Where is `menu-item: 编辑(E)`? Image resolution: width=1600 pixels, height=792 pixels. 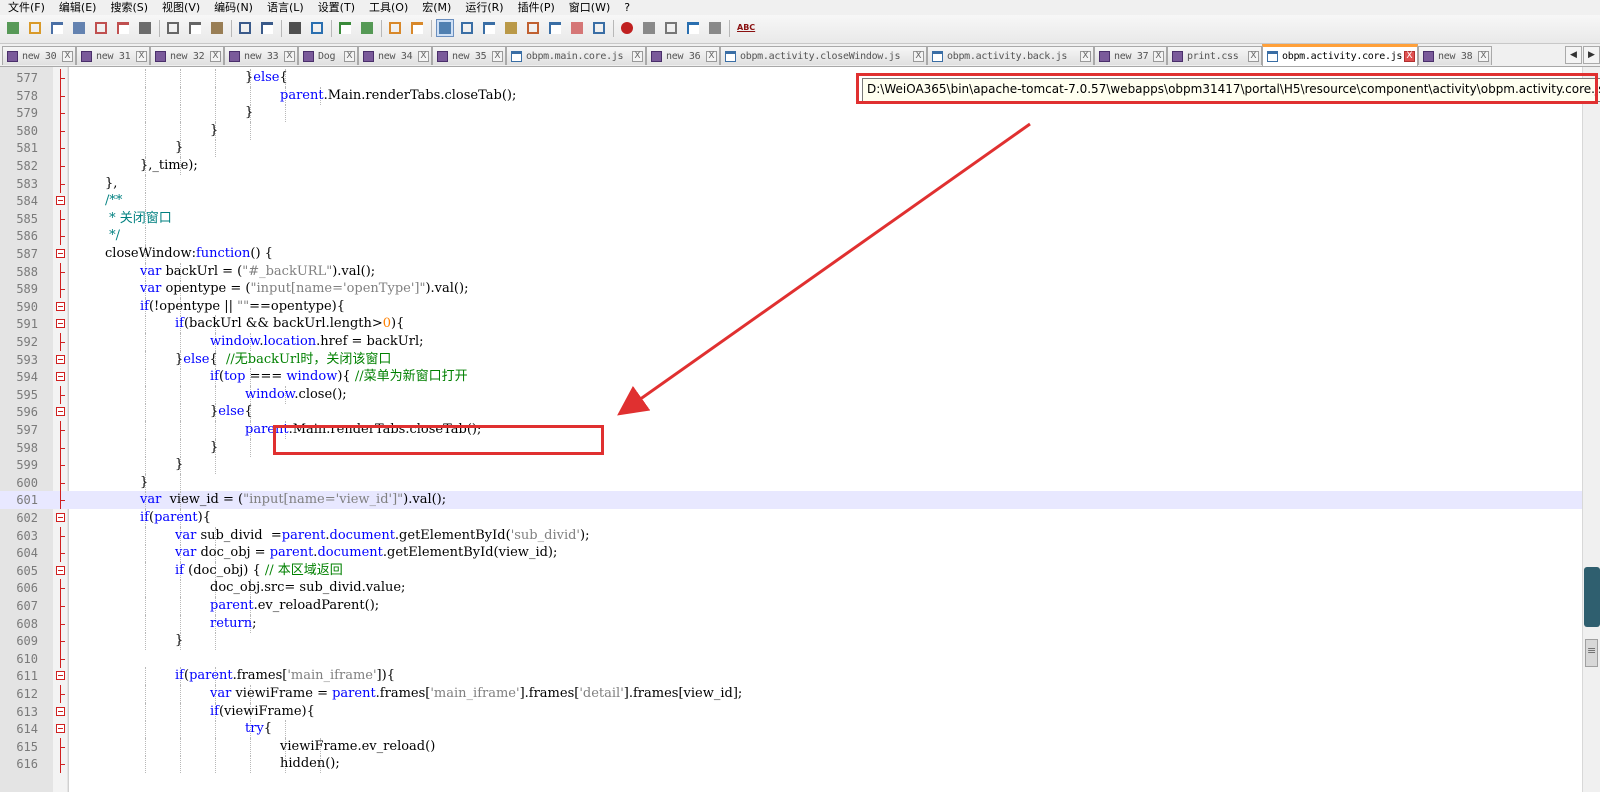 menu-item: 编辑(E) is located at coordinates (77, 7).